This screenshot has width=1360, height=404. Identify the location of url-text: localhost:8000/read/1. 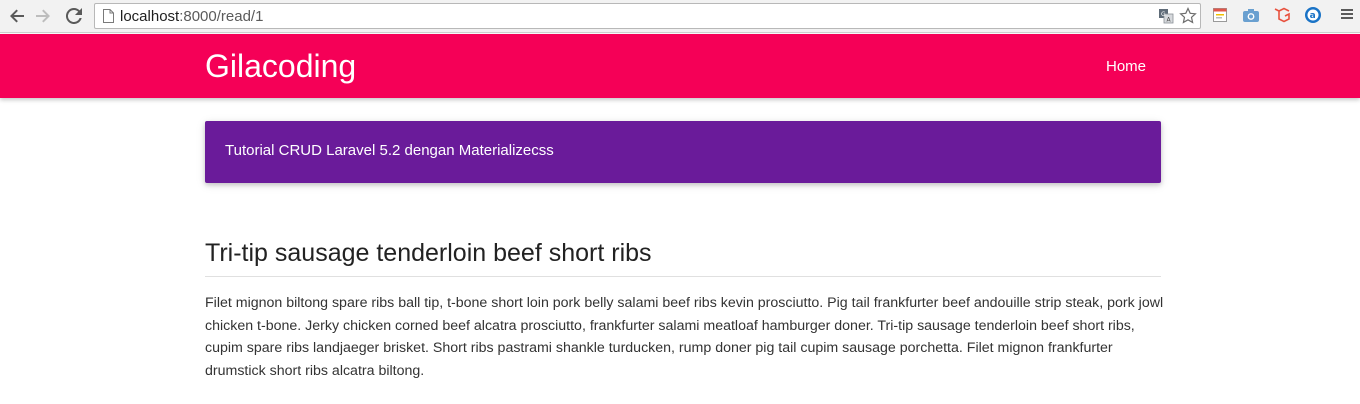
(191, 16).